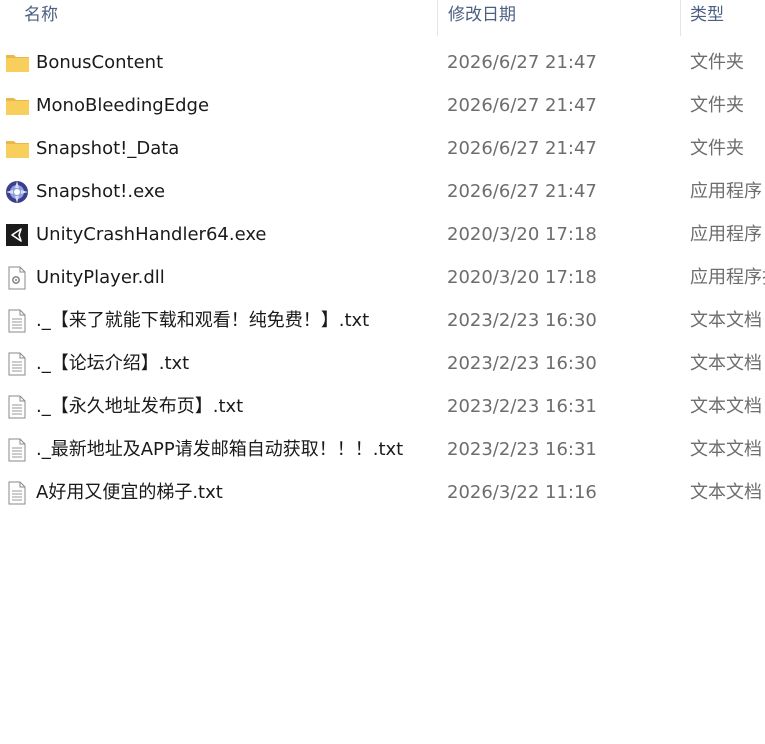 The width and height of the screenshot is (765, 744). I want to click on file-name: ._【论坛介绍】.txt, so click(113, 363).